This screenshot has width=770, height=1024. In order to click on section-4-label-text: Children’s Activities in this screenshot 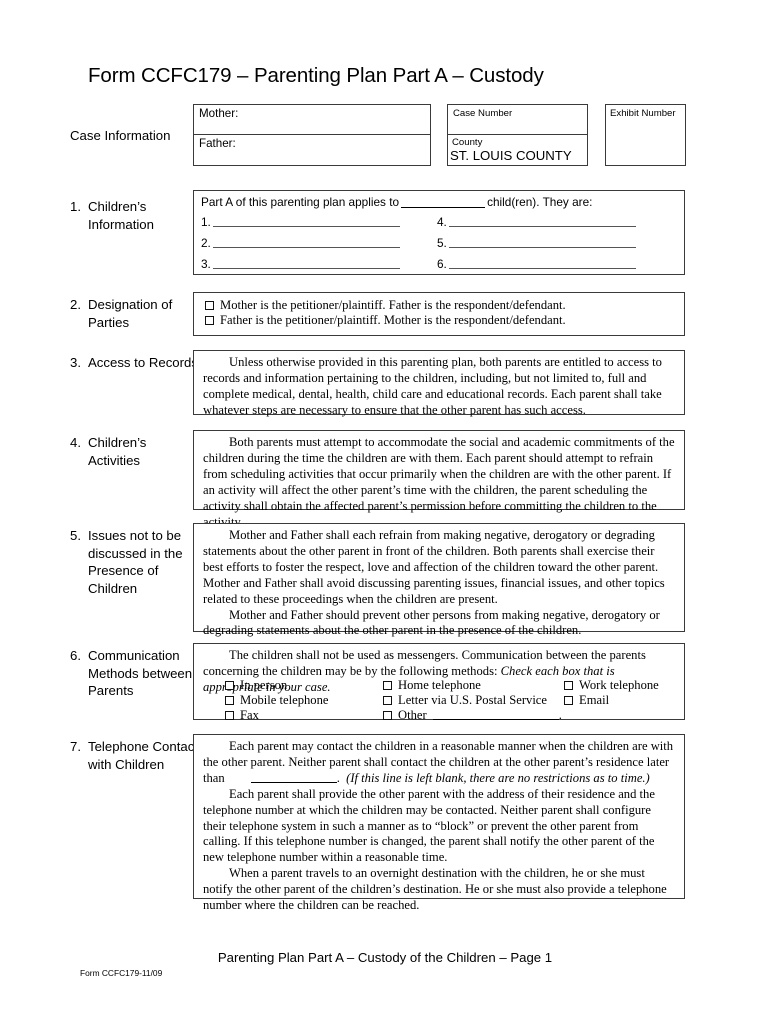, I will do `click(117, 451)`.